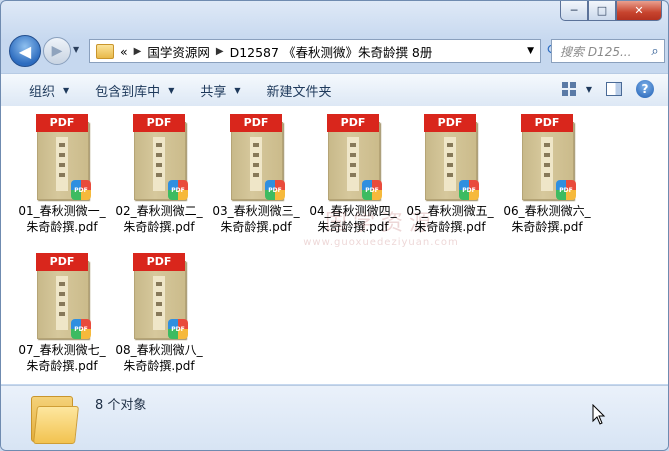 The width and height of the screenshot is (669, 451). Describe the element at coordinates (334, 90) in the screenshot. I see `command-bar: 组织 ▼ 包含到库中 ▼ 共享 ▼ 新建文件夹 ▼ ?` at that location.